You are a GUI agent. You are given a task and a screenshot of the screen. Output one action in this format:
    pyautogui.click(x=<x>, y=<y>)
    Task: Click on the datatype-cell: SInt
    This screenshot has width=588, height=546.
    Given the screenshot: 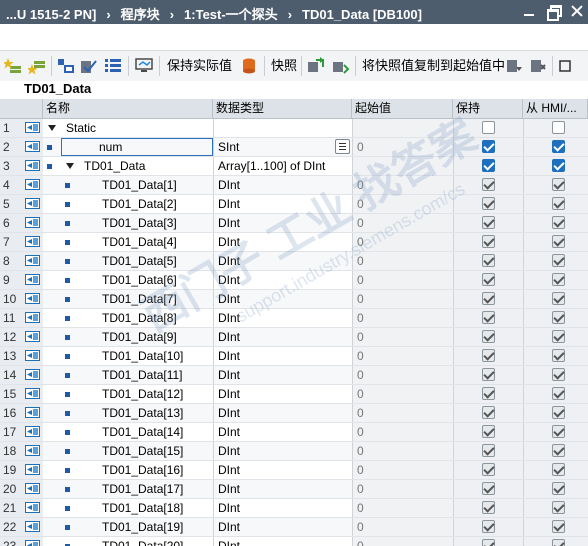 What is the action you would take?
    pyautogui.click(x=282, y=147)
    